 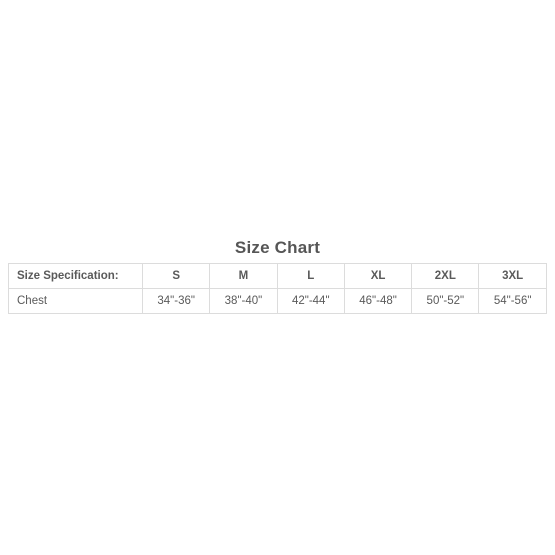 What do you see at coordinates (378, 301) in the screenshot?
I see `cell-chest-xl: 46"-48"` at bounding box center [378, 301].